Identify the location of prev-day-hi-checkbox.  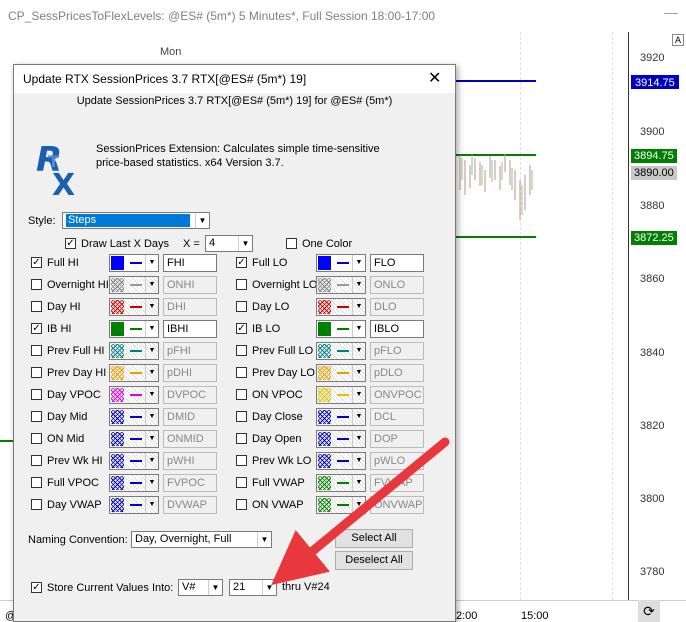
(36, 372).